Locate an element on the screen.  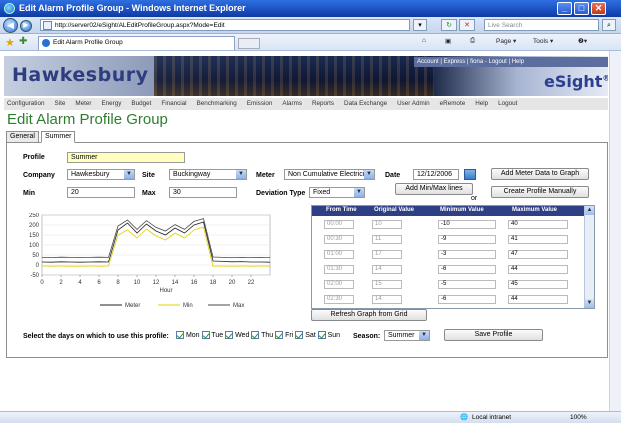
live-search-input: Live Search is located at coordinates (541, 25).